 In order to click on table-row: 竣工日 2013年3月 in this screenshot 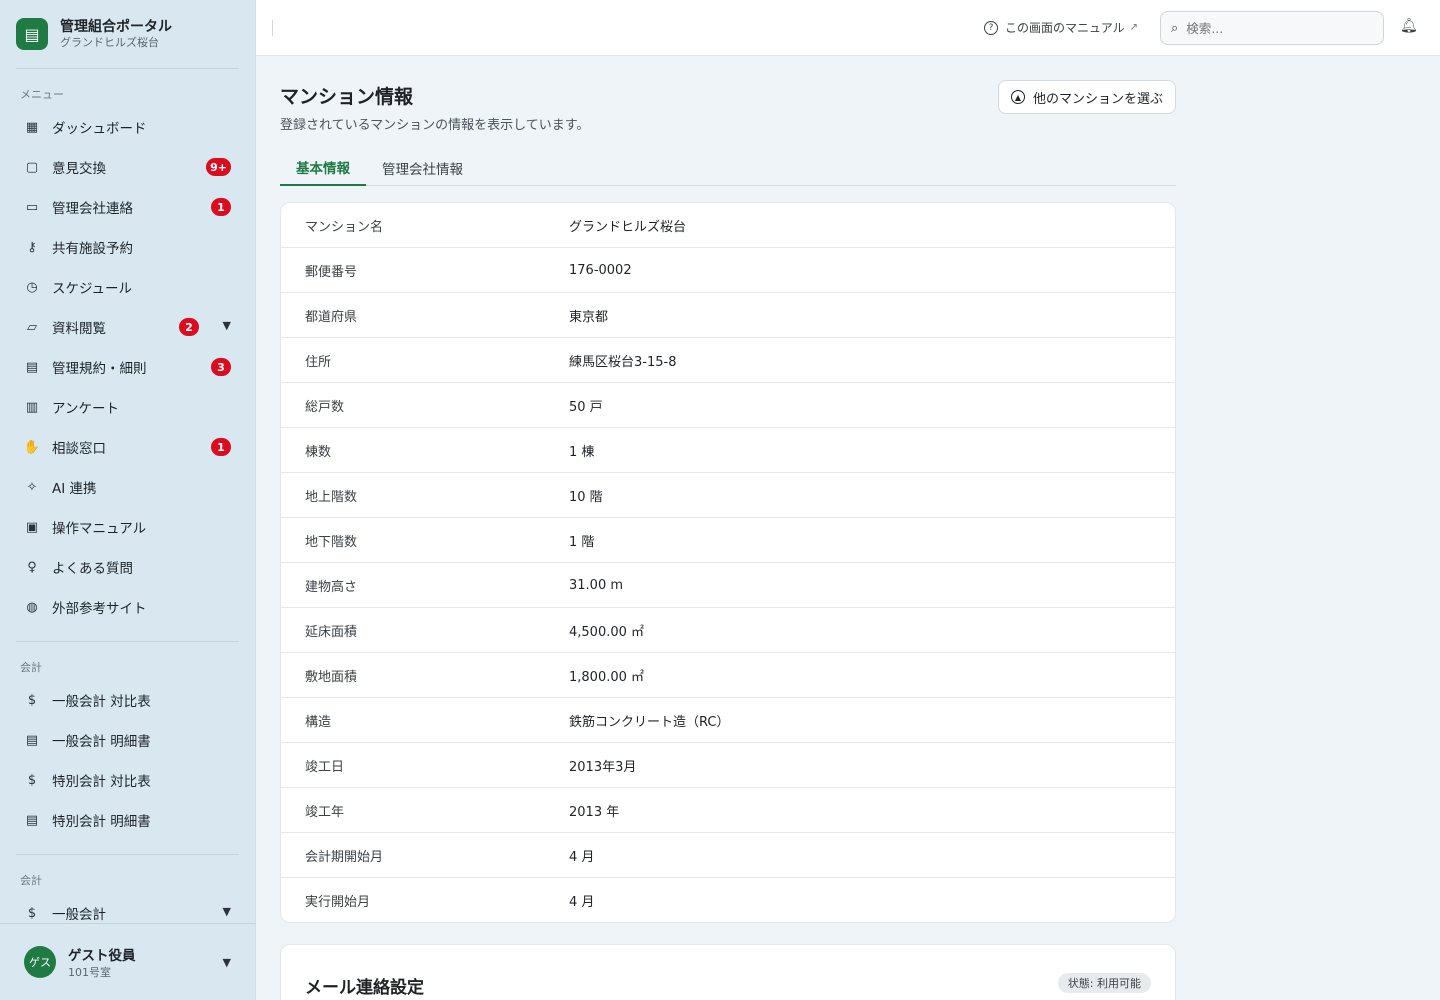, I will do `click(728, 765)`.